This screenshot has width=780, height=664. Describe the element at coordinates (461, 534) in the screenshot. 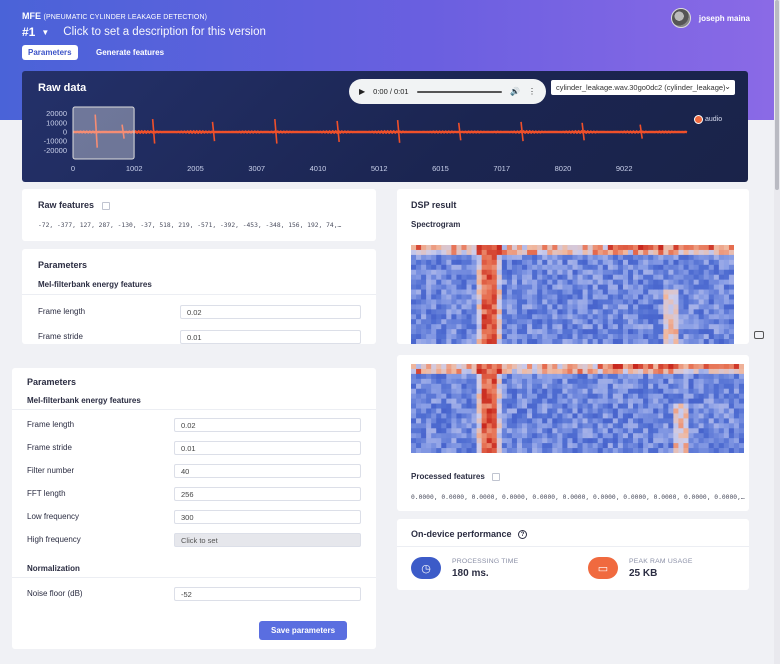

I see `performance-title: On-device performance` at that location.